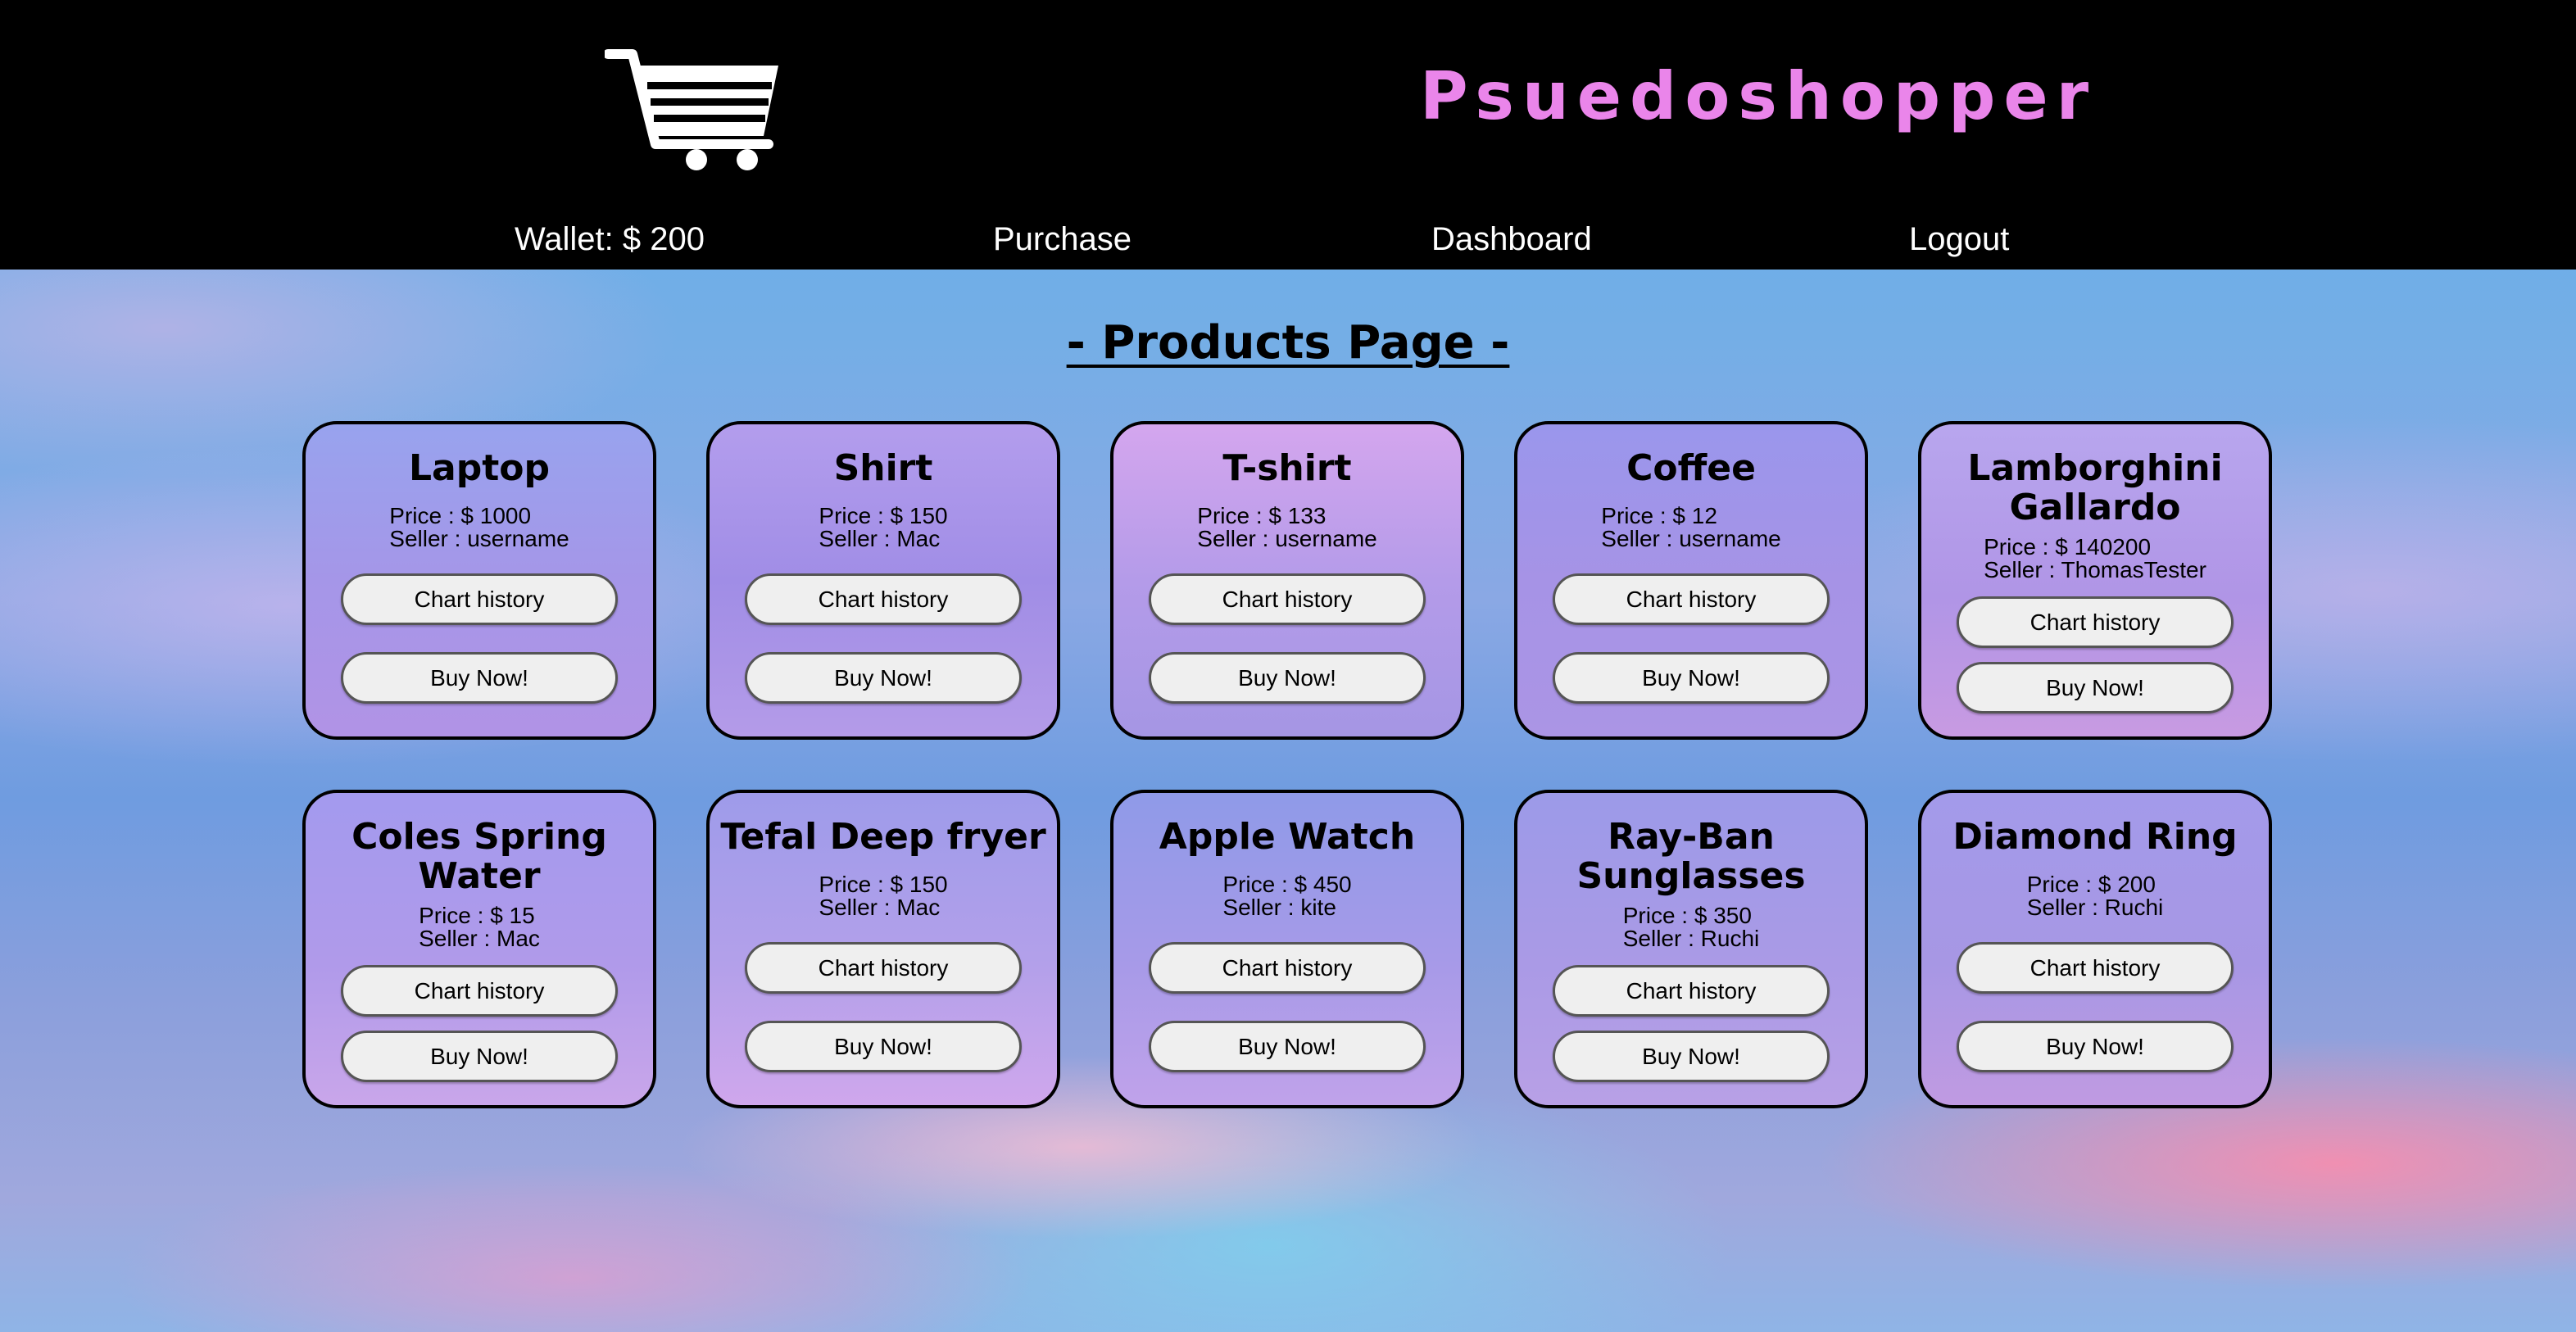  Describe the element at coordinates (1288, 342) in the screenshot. I see `page-title: - Products Page -` at that location.